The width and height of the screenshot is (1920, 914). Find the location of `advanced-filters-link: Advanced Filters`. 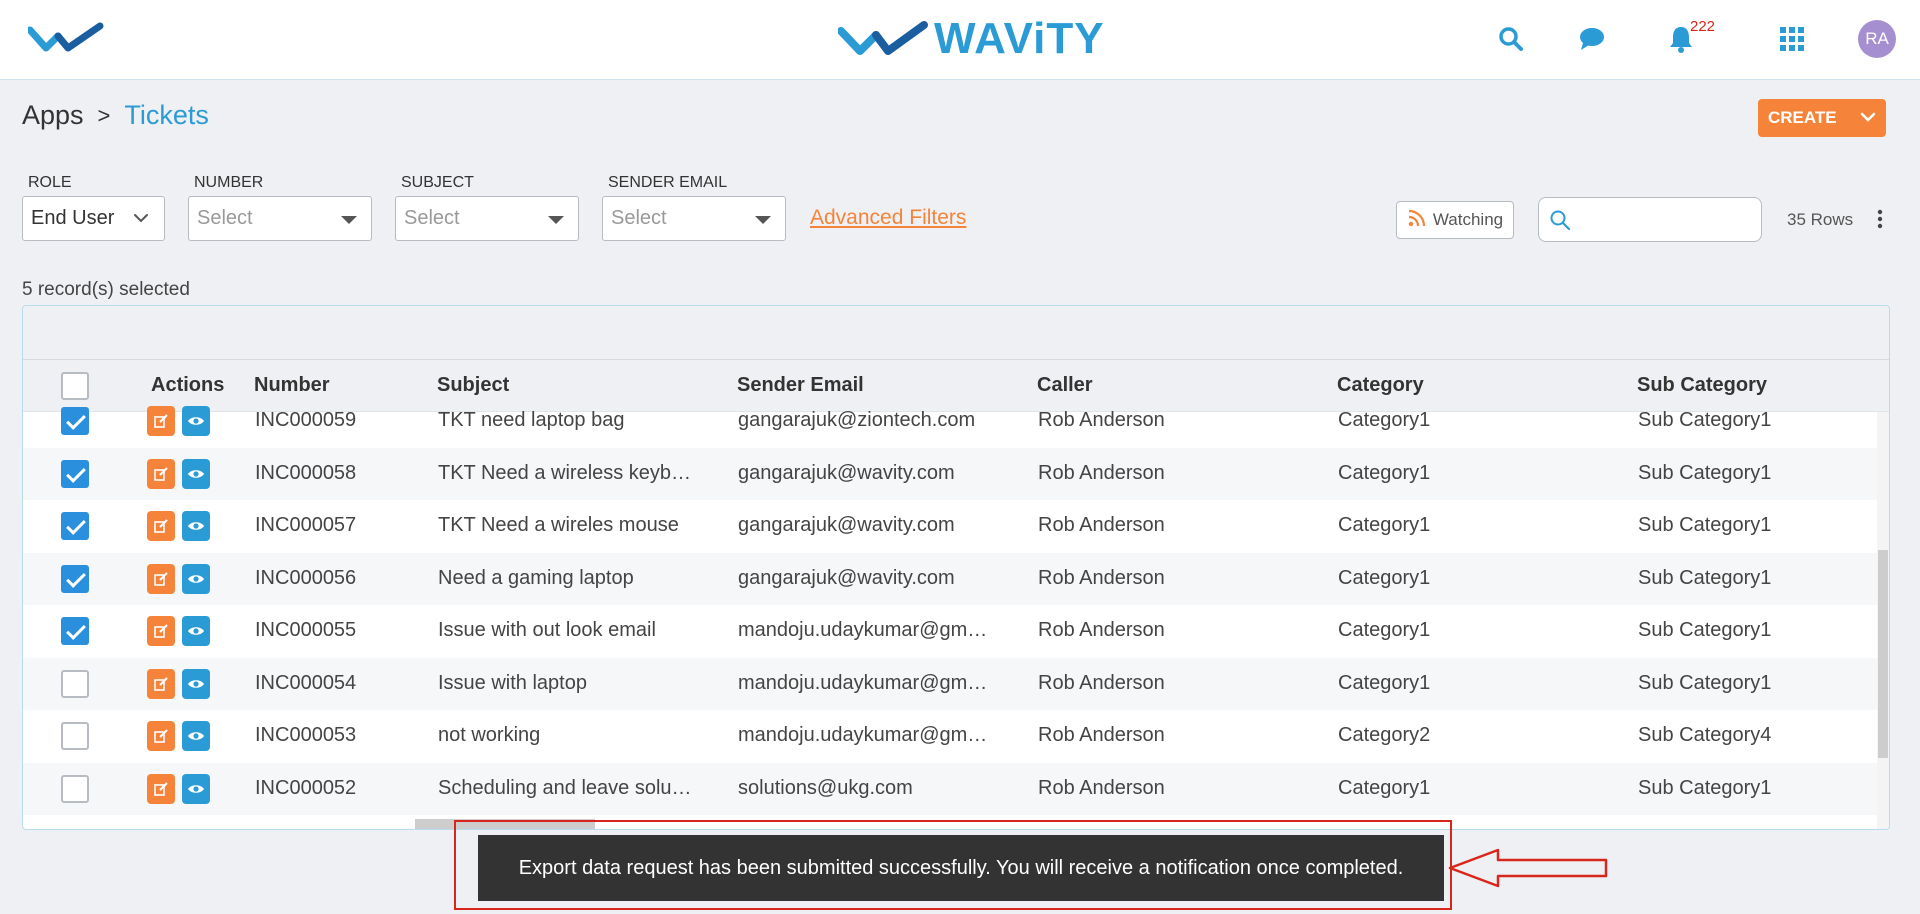

advanced-filters-link: Advanced Filters is located at coordinates (888, 218).